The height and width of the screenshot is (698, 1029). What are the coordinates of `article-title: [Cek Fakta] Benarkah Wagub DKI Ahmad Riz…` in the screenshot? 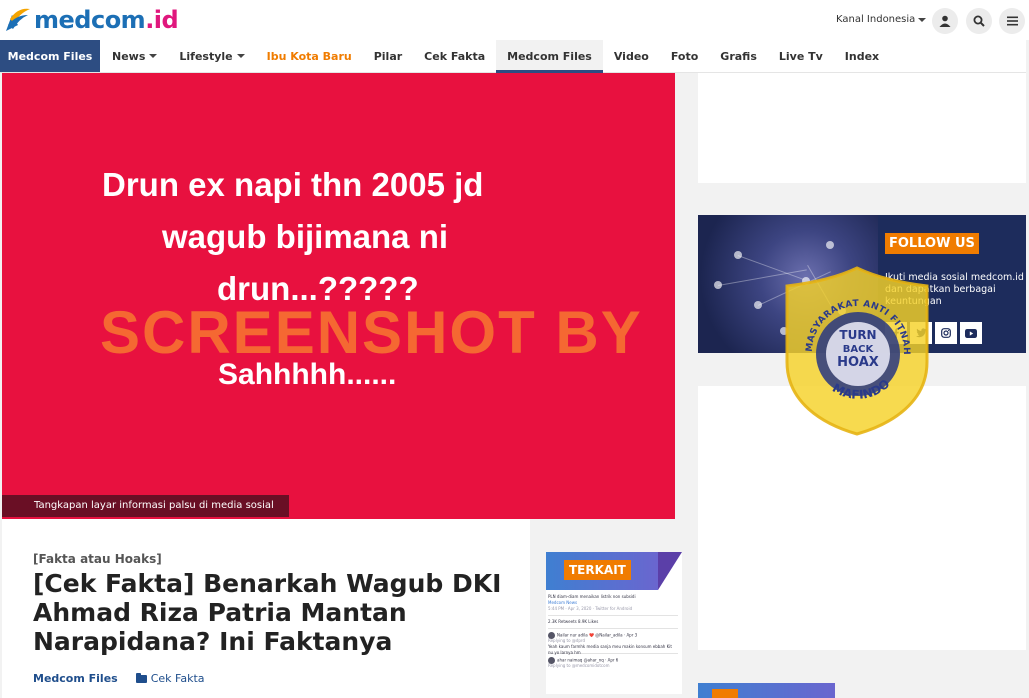 It's located at (267, 612).